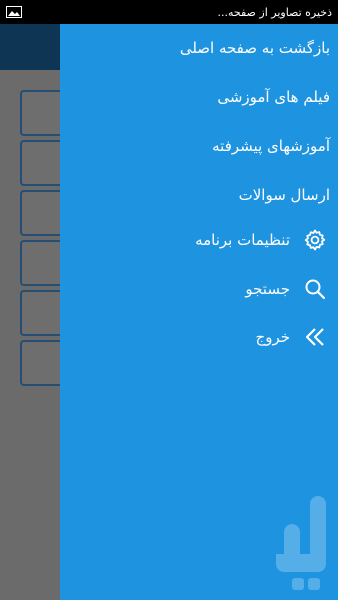 The width and height of the screenshot is (338, 600). I want to click on search-icon, so click(315, 289).